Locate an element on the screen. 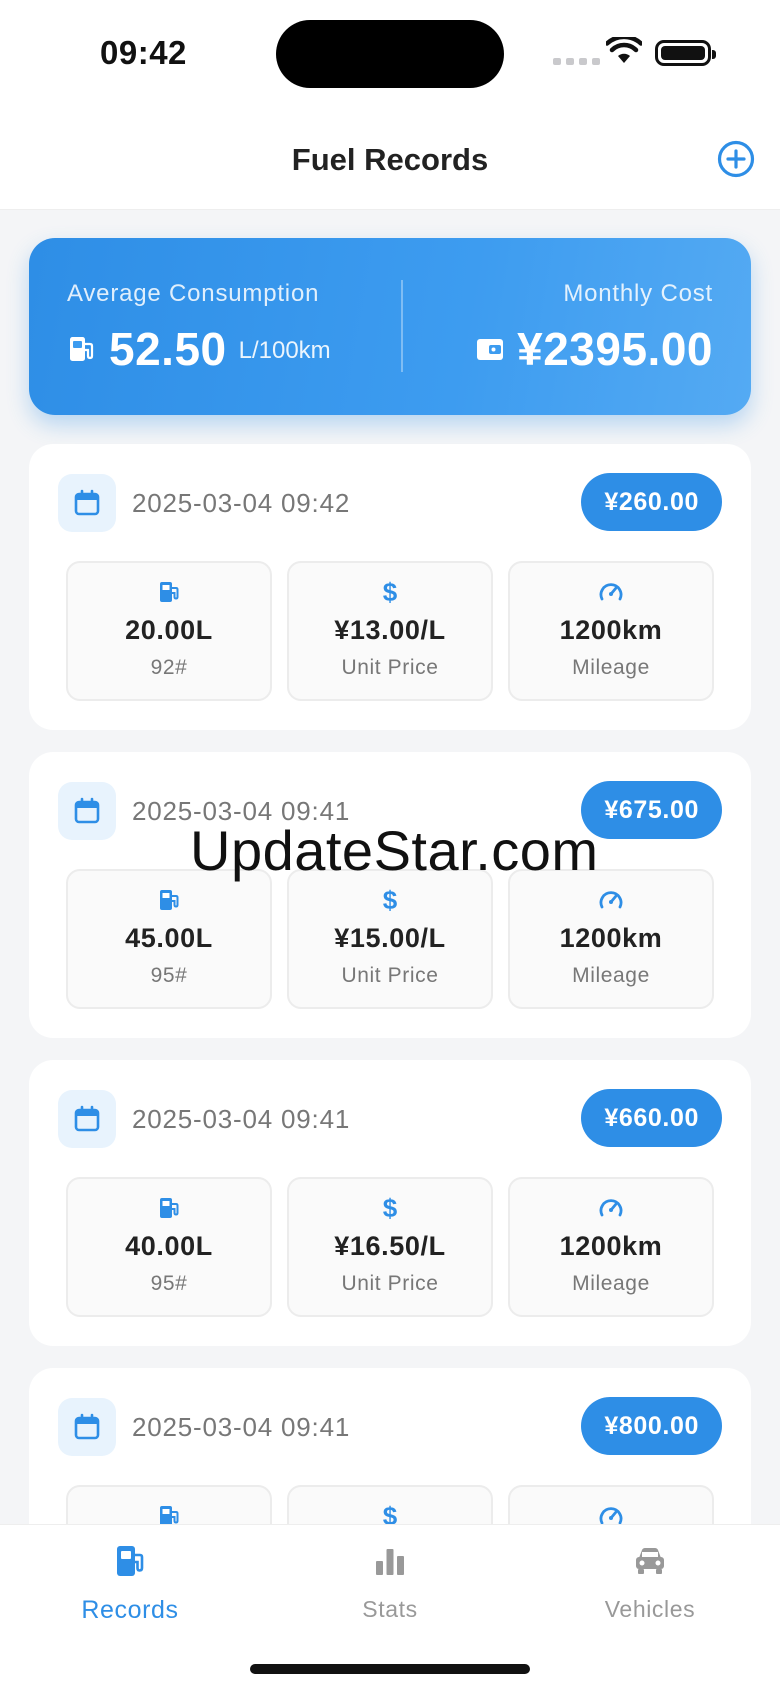 Image resolution: width=780 pixels, height=1691 pixels. volume-value: 45.00L is located at coordinates (169, 938).